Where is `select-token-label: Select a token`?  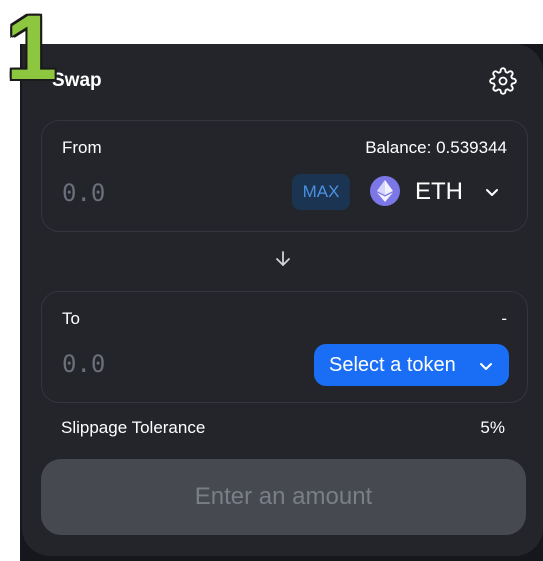
select-token-label: Select a token is located at coordinates (392, 365).